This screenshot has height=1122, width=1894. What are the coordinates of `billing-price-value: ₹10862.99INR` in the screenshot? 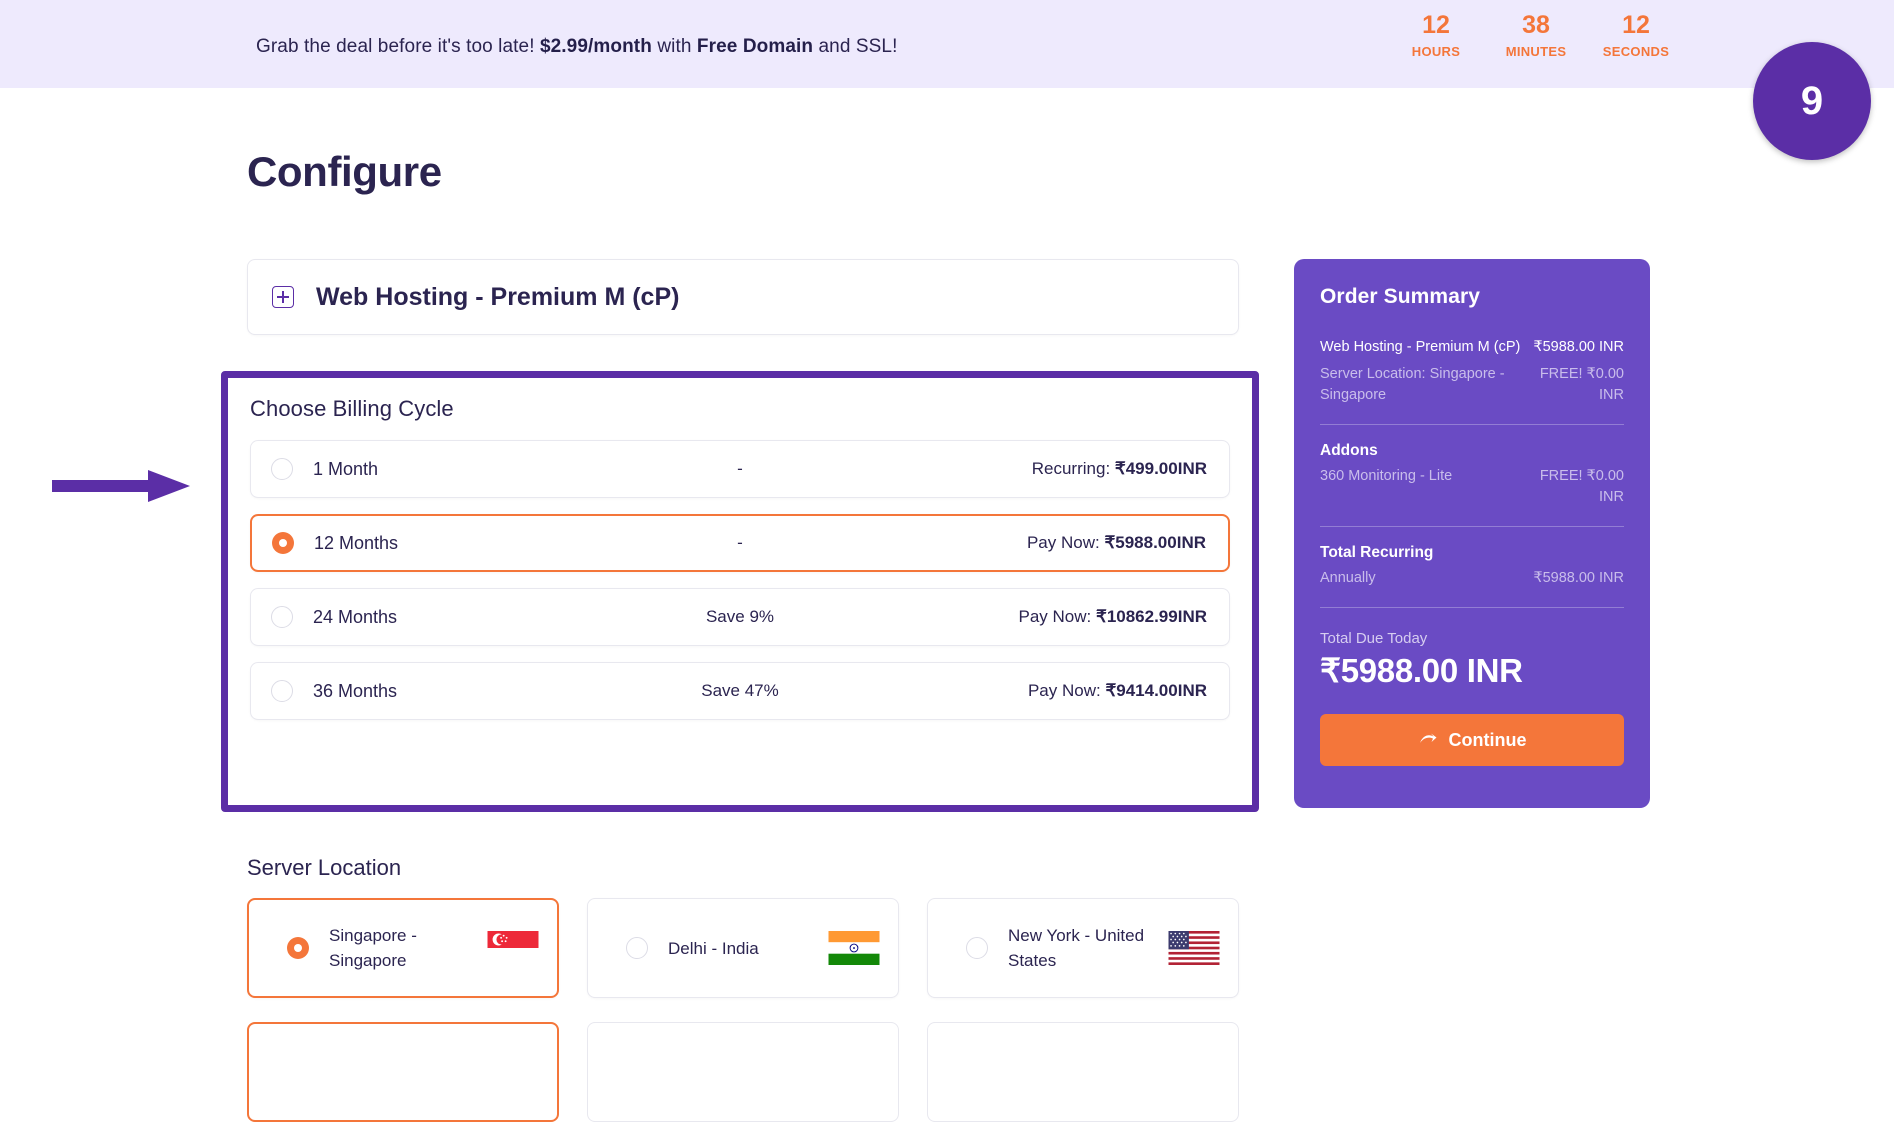 It's located at (1151, 616).